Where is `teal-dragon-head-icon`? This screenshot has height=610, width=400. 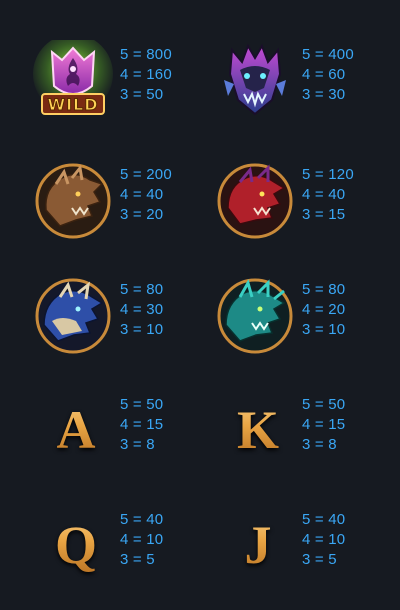
teal-dragon-head-icon is located at coordinates (255, 316).